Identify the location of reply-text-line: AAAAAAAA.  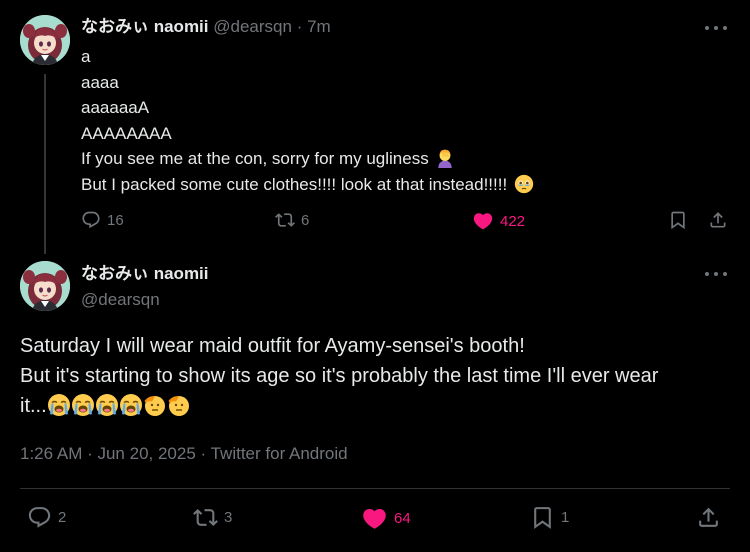
(126, 133).